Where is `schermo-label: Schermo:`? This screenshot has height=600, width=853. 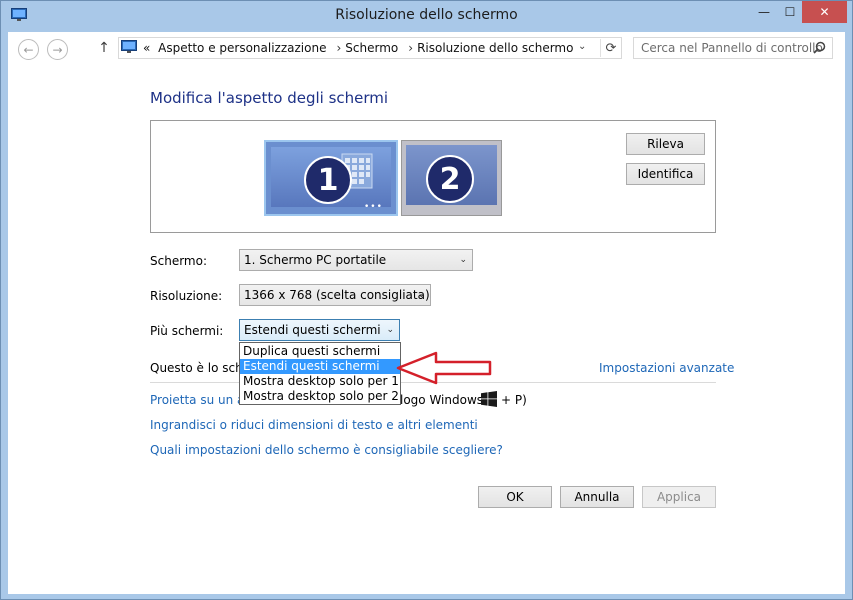 schermo-label: Schermo: is located at coordinates (178, 261).